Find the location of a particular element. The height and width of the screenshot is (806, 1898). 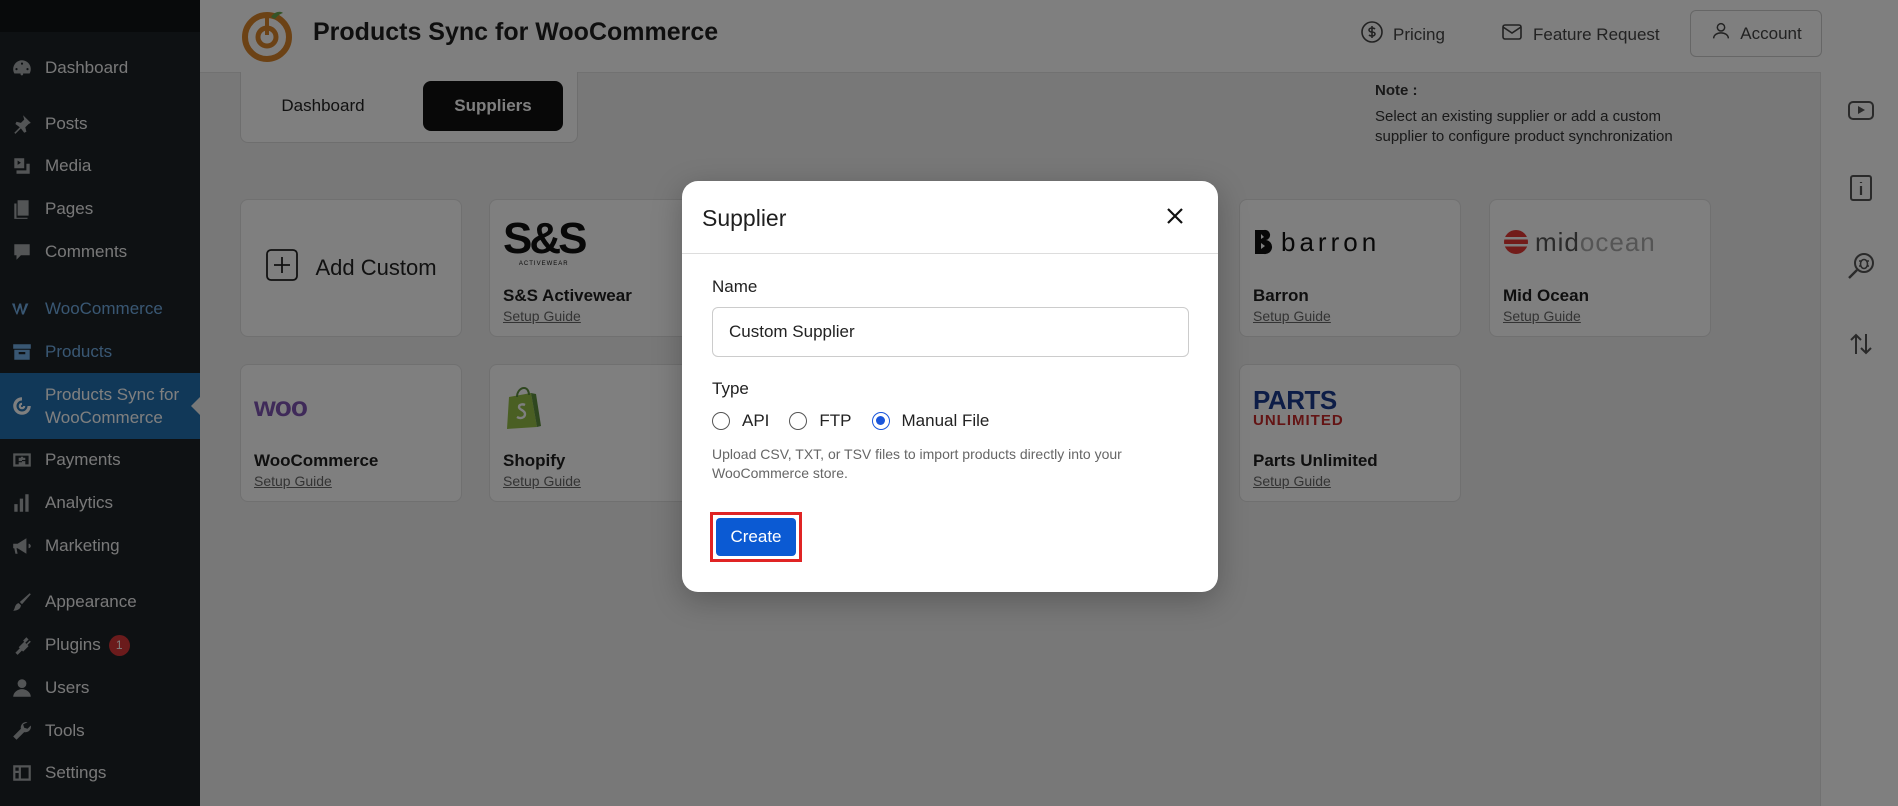

radio-label: FTP is located at coordinates (835, 420).